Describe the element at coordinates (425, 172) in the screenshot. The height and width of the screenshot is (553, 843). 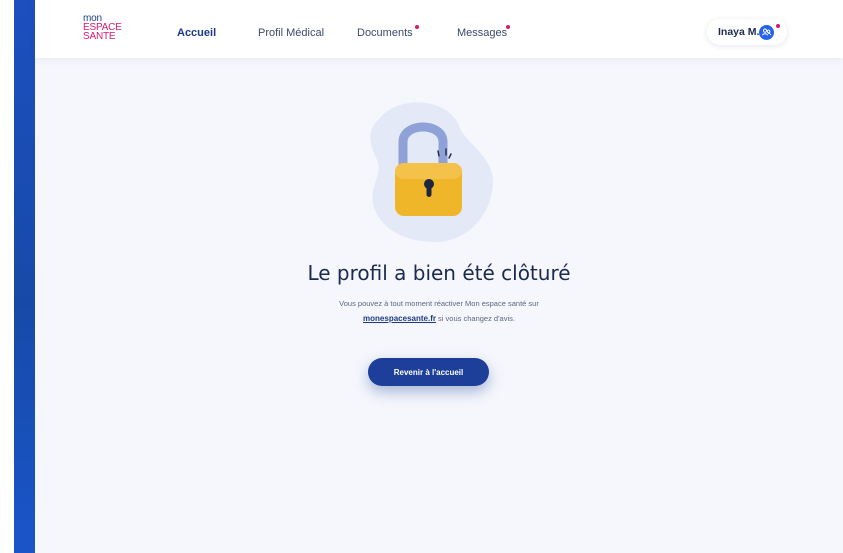
I see `padlock-icon` at that location.